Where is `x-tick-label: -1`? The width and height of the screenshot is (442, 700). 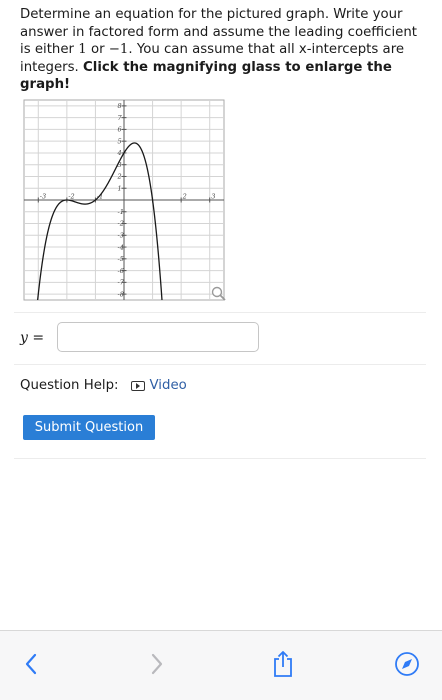 x-tick-label: -1 is located at coordinates (100, 197).